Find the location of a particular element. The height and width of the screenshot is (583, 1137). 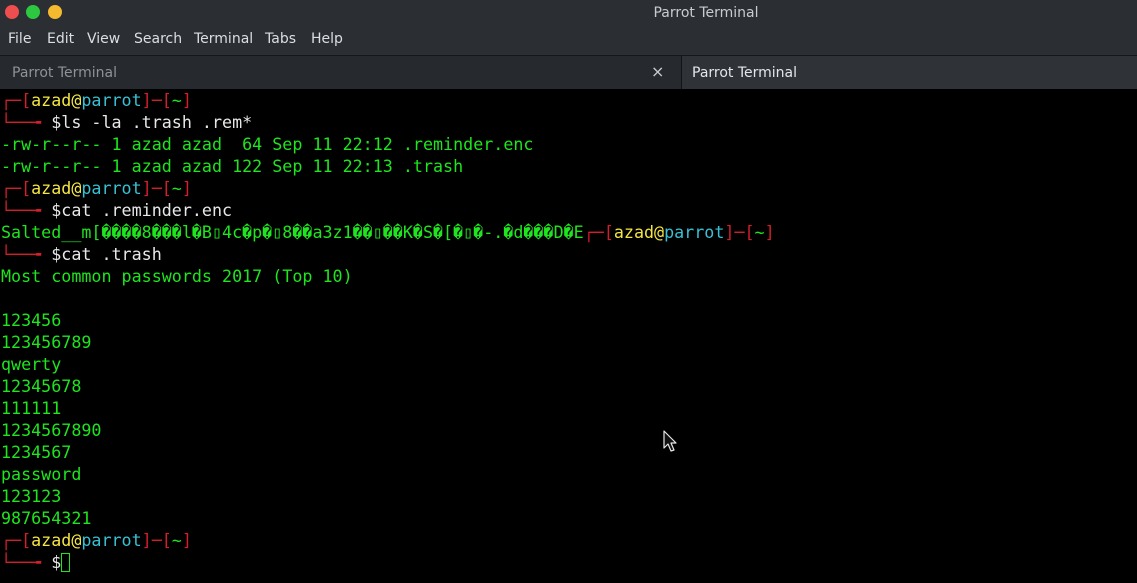

menu-bar: File Edit View Search Terminal Tabs Help is located at coordinates (568, 39).